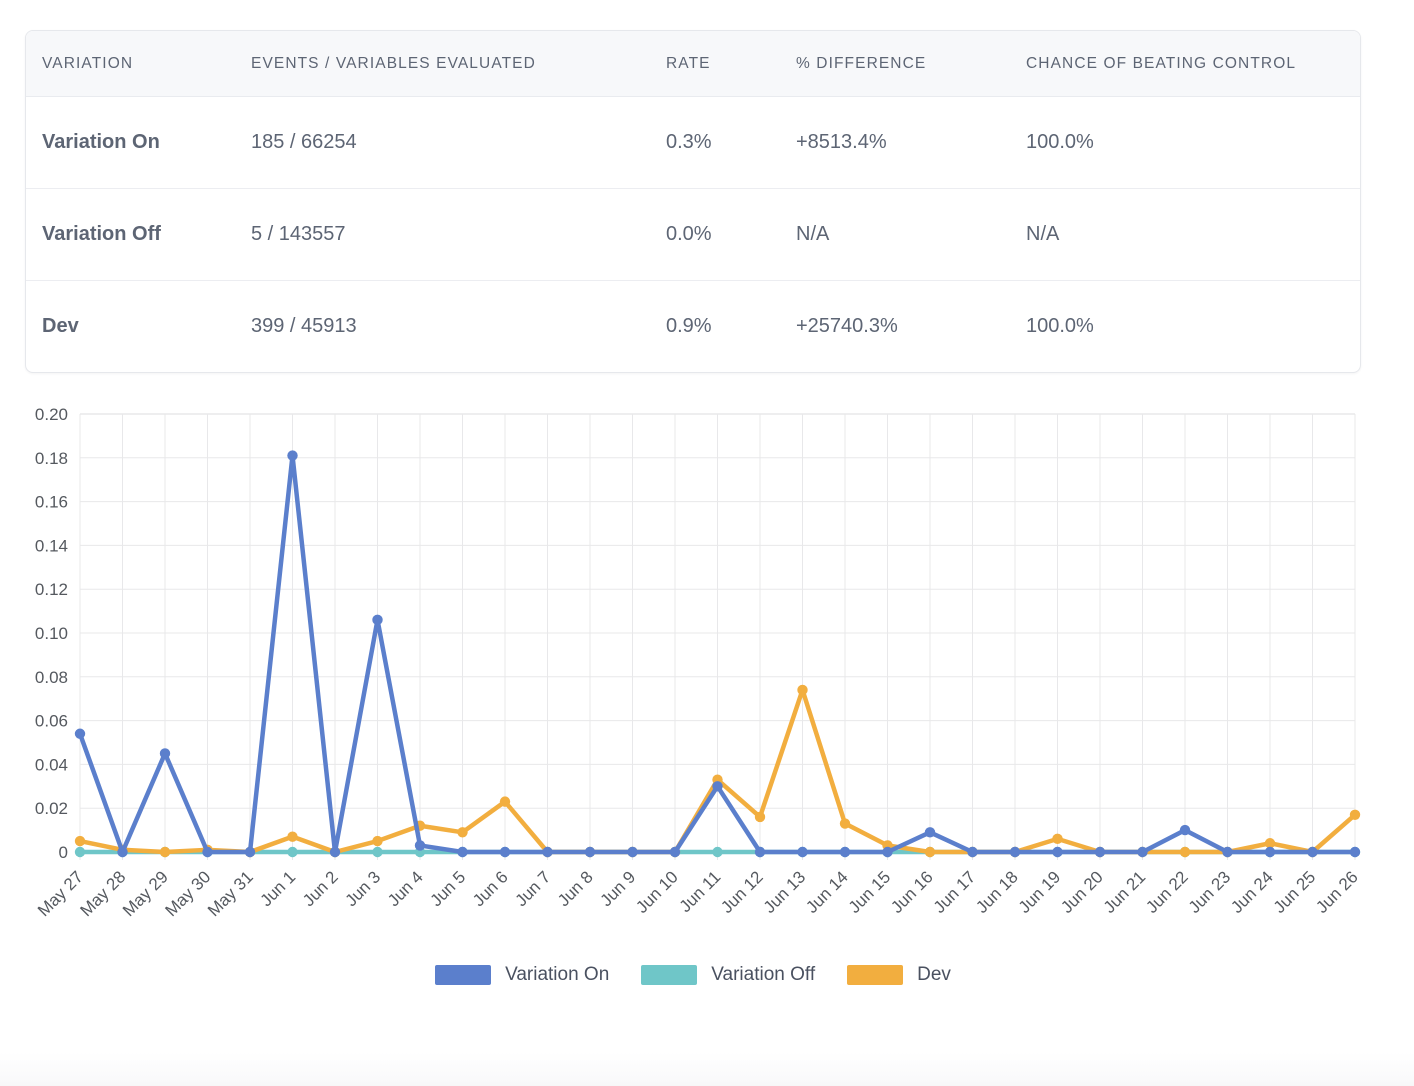  Describe the element at coordinates (731, 142) in the screenshot. I see `cell-rate: 0.3%` at that location.